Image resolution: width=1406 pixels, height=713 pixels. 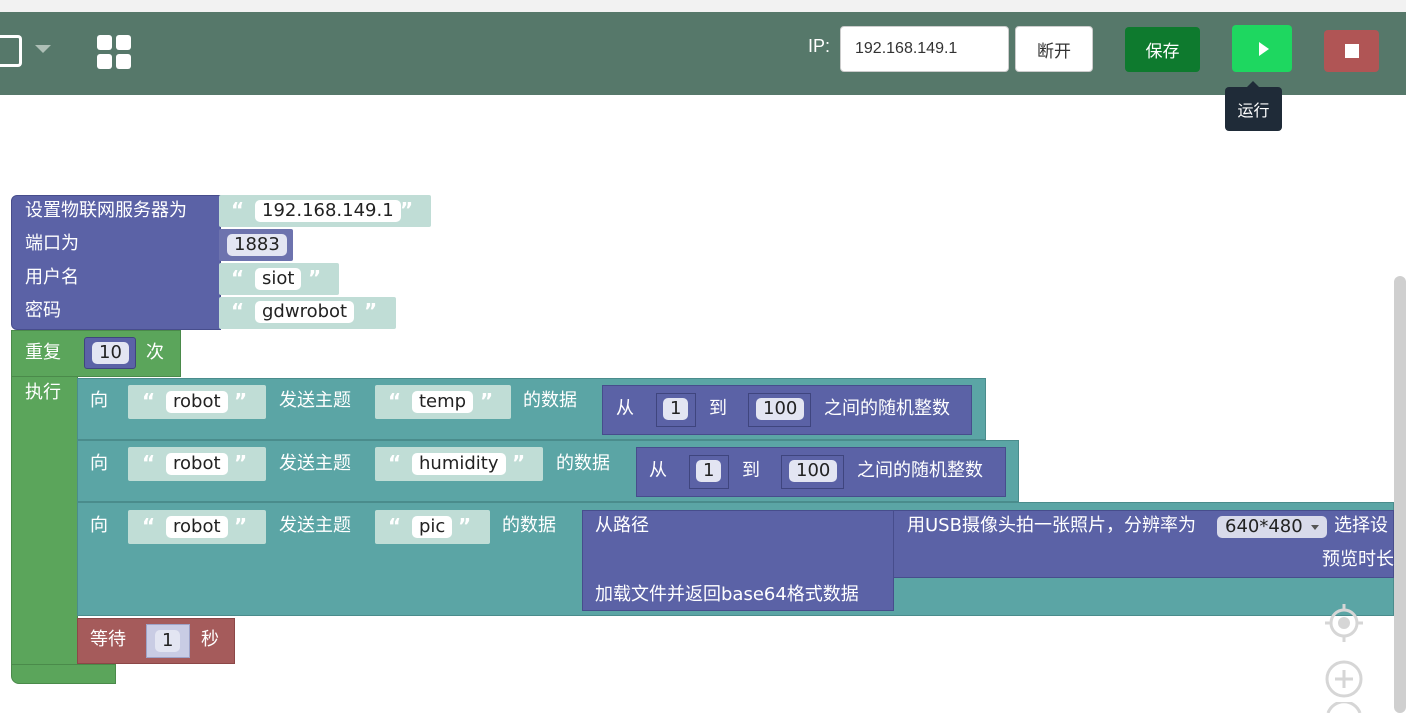 What do you see at coordinates (43, 392) in the screenshot?
I see `repeat-do: 执行` at bounding box center [43, 392].